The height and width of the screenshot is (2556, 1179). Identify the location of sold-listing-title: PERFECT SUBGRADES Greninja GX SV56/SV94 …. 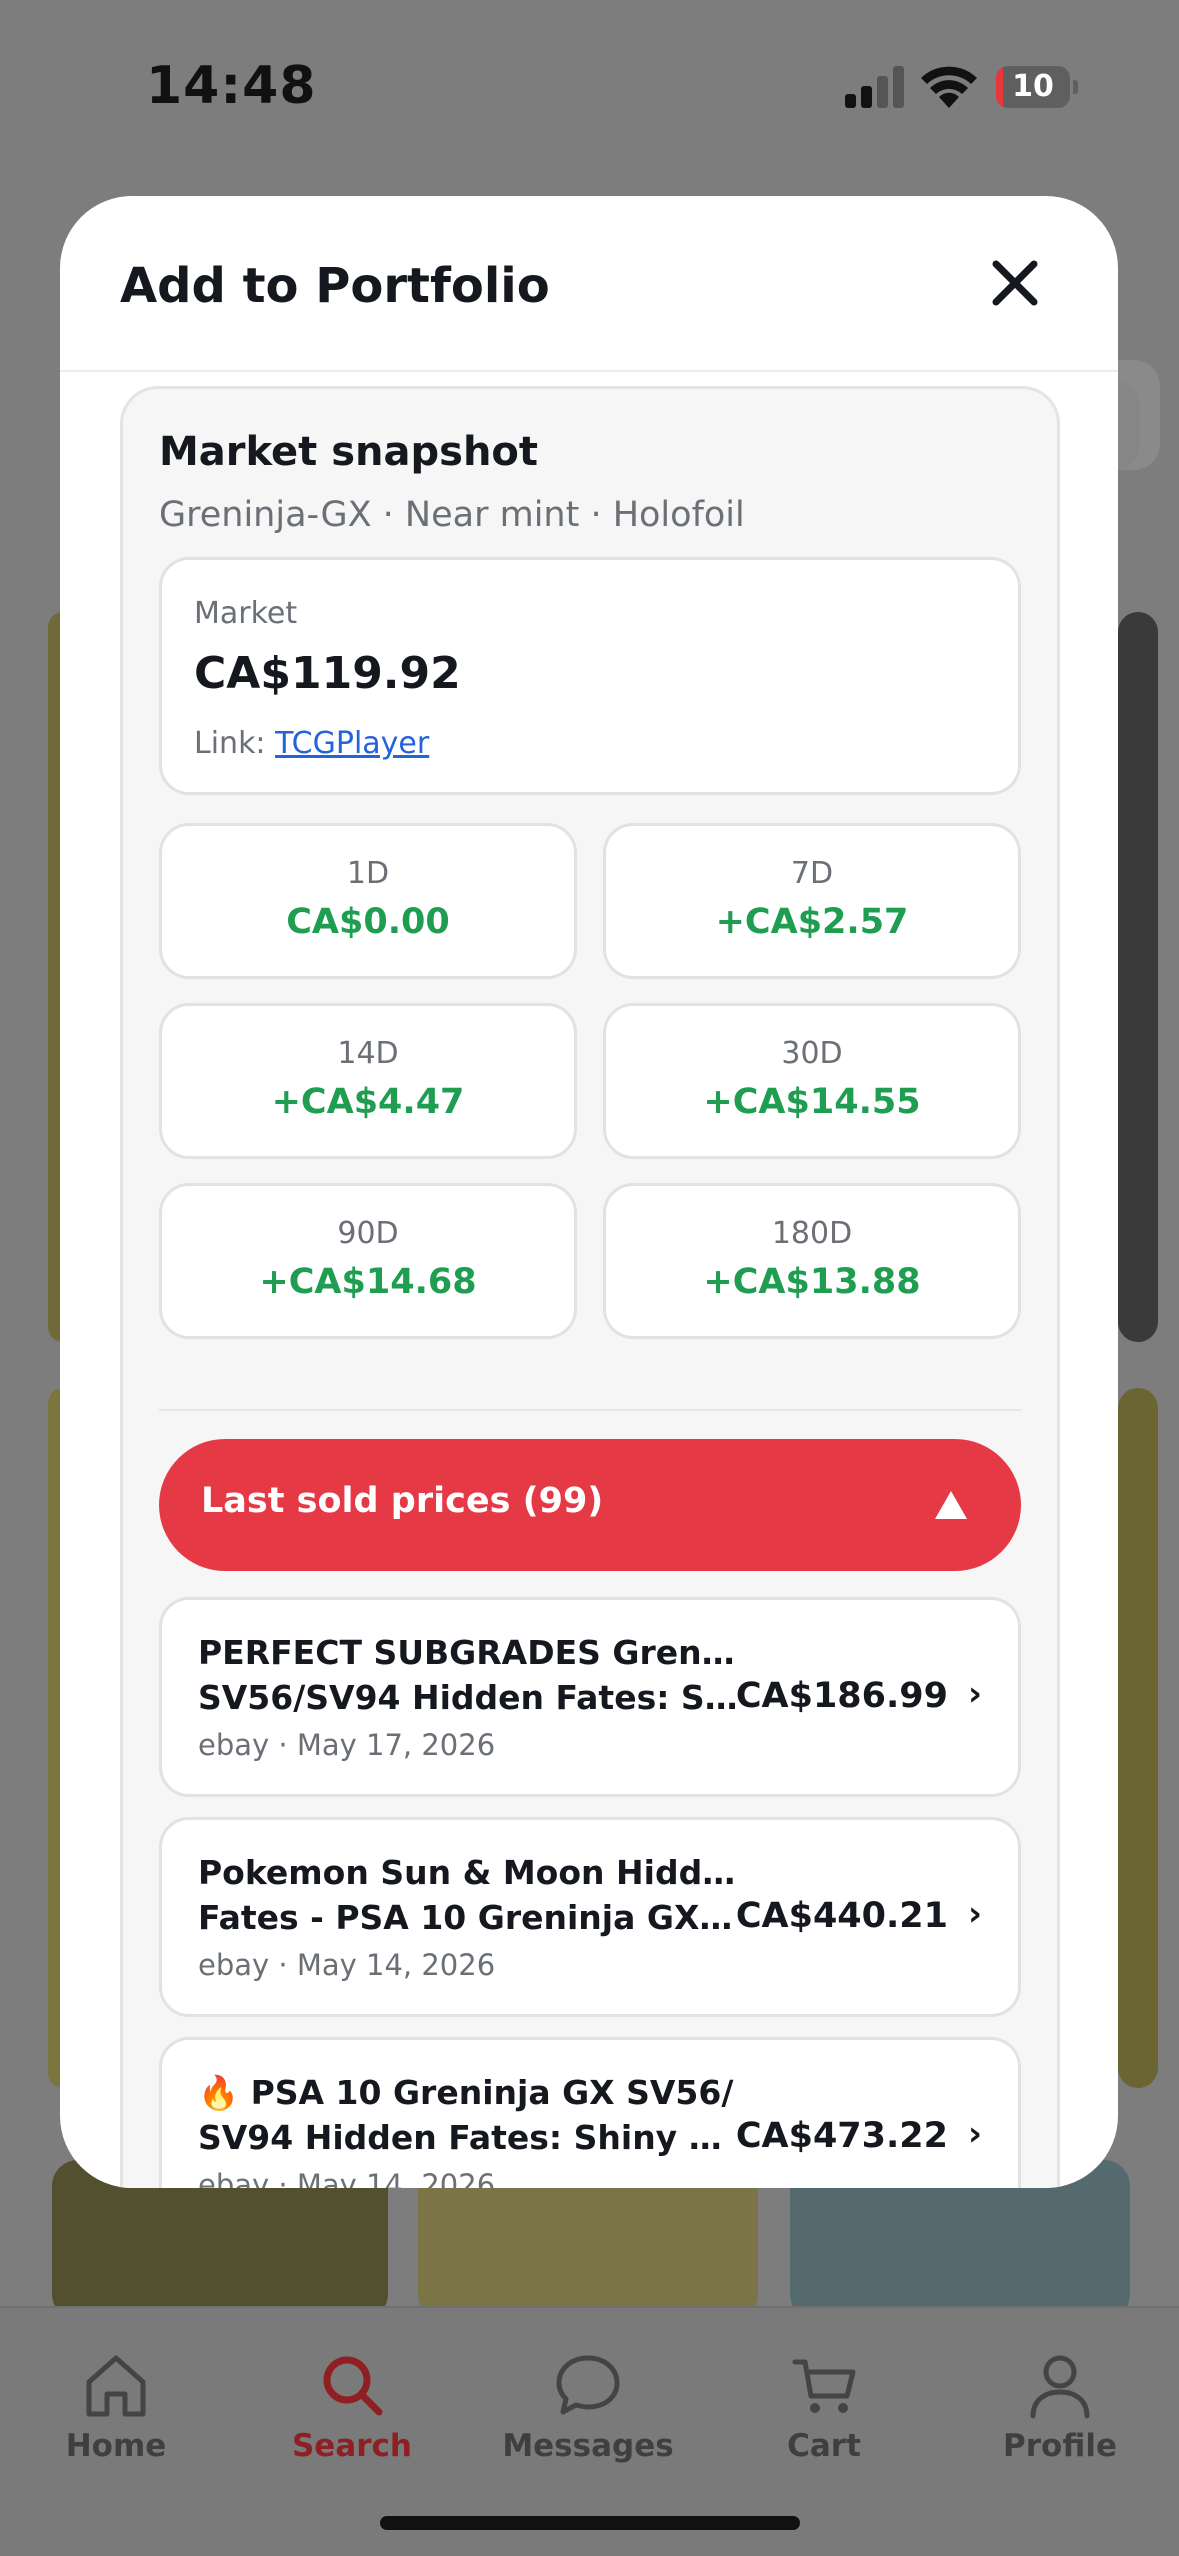
(468, 1675).